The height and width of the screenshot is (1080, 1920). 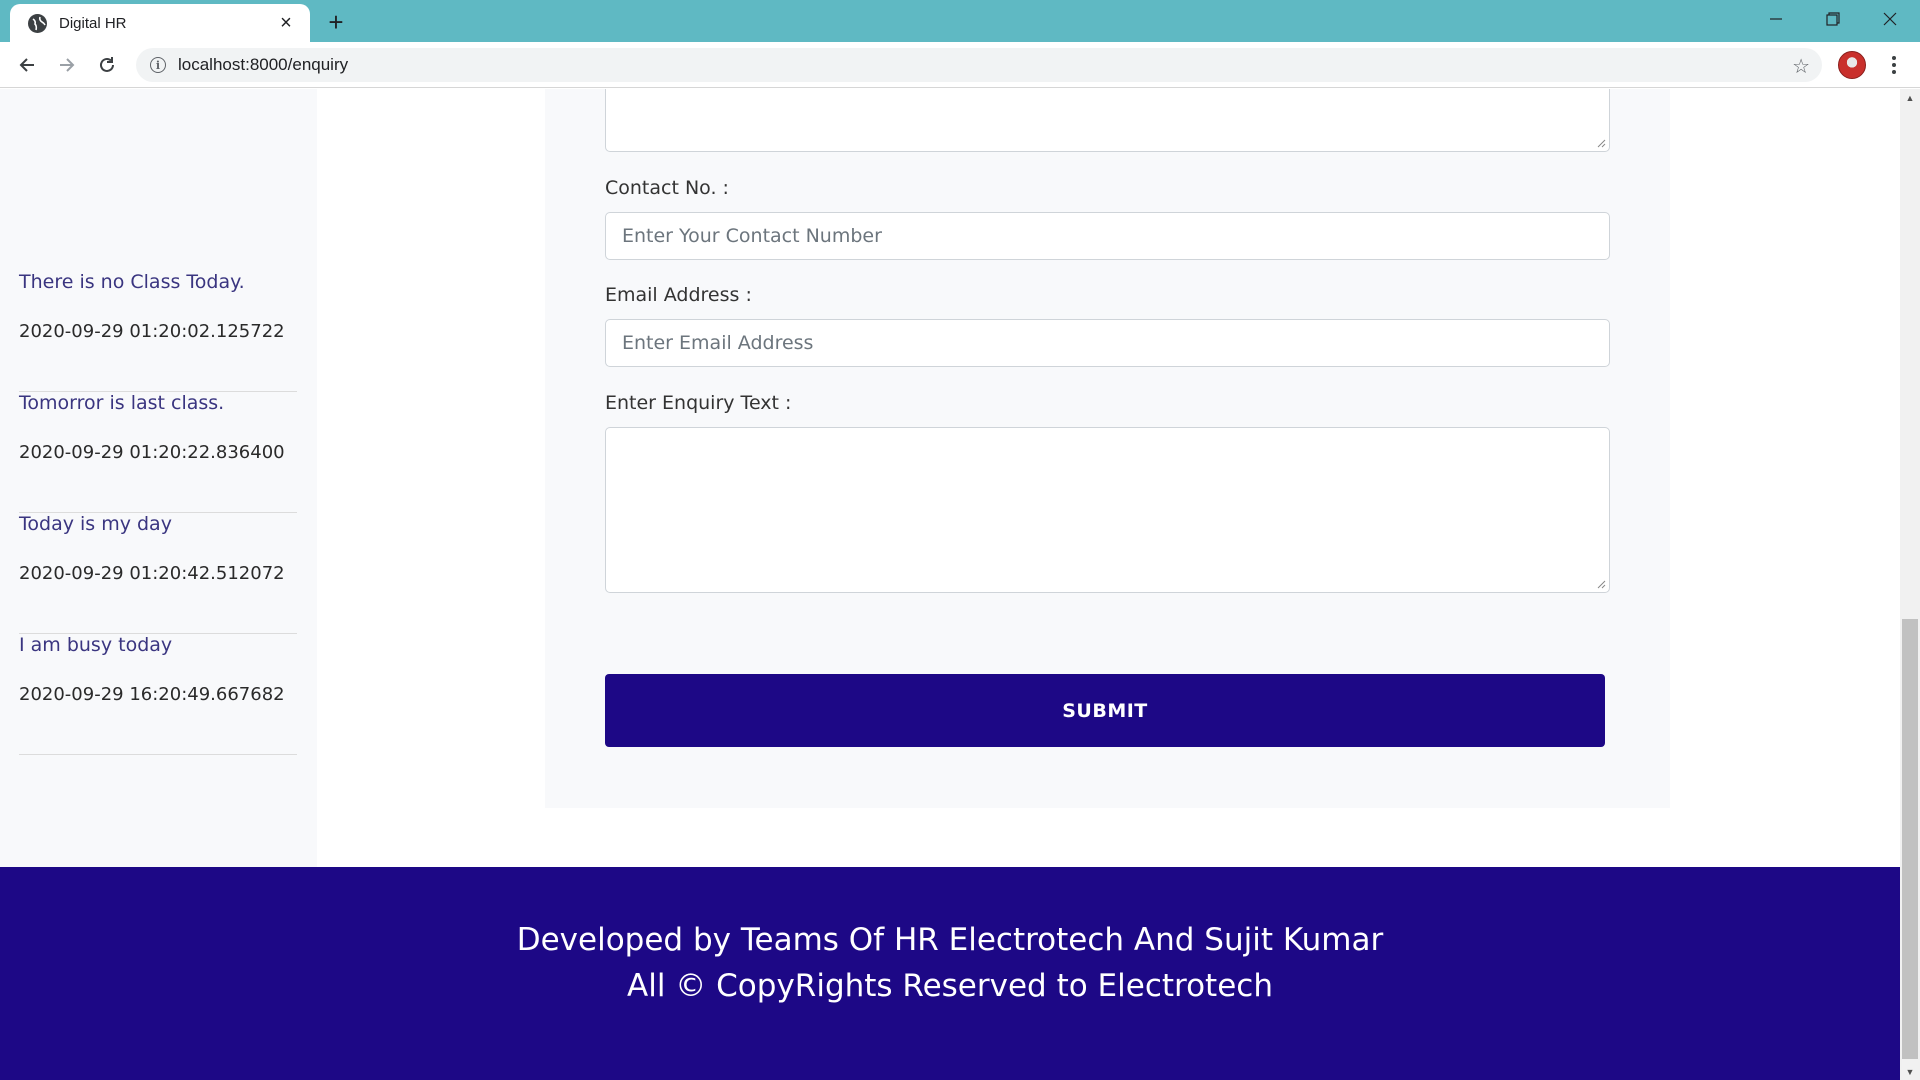 I want to click on restore-icon, so click(x=1833, y=19).